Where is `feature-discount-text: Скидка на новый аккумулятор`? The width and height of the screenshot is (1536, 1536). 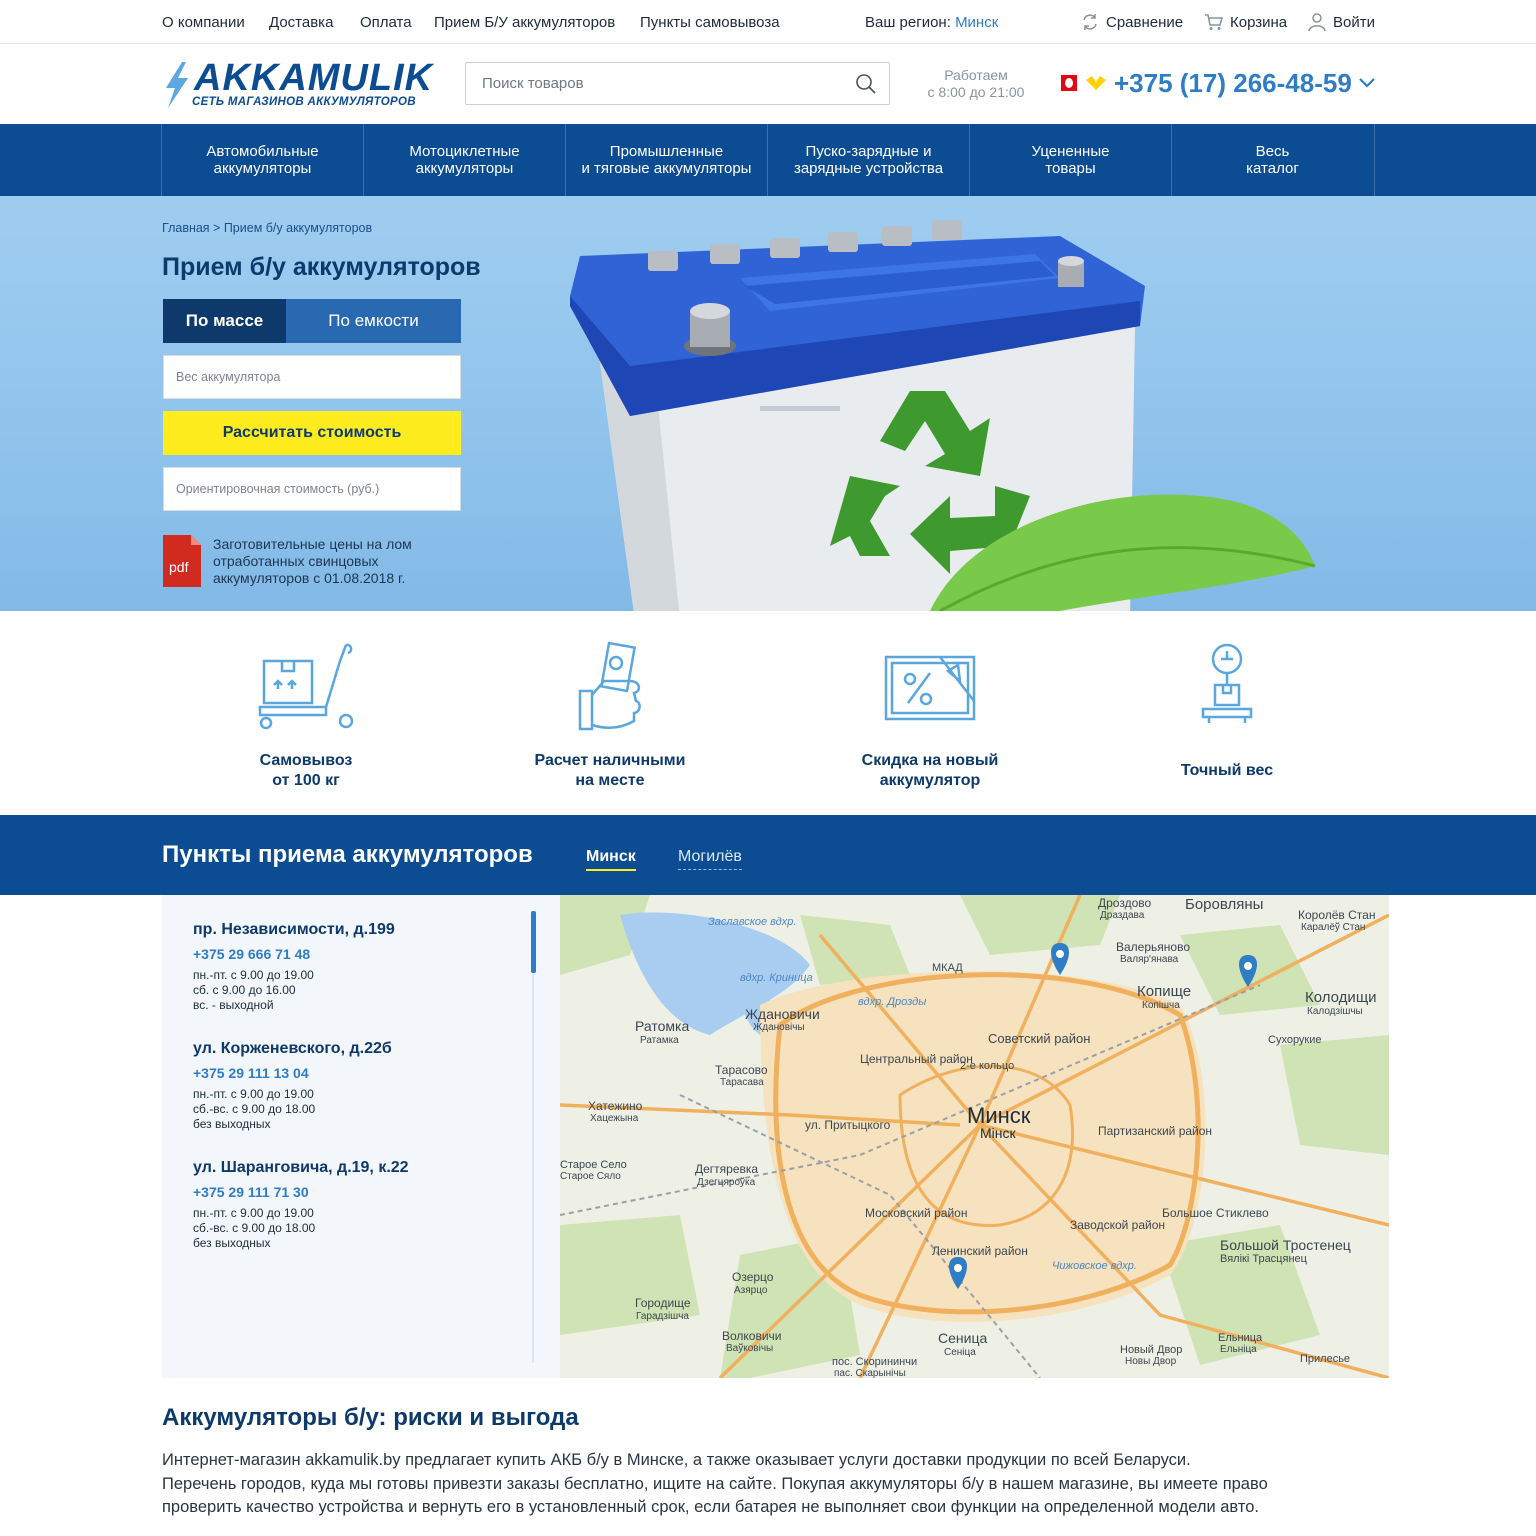
feature-discount-text: Скидка на новый аккумулятор is located at coordinates (930, 770).